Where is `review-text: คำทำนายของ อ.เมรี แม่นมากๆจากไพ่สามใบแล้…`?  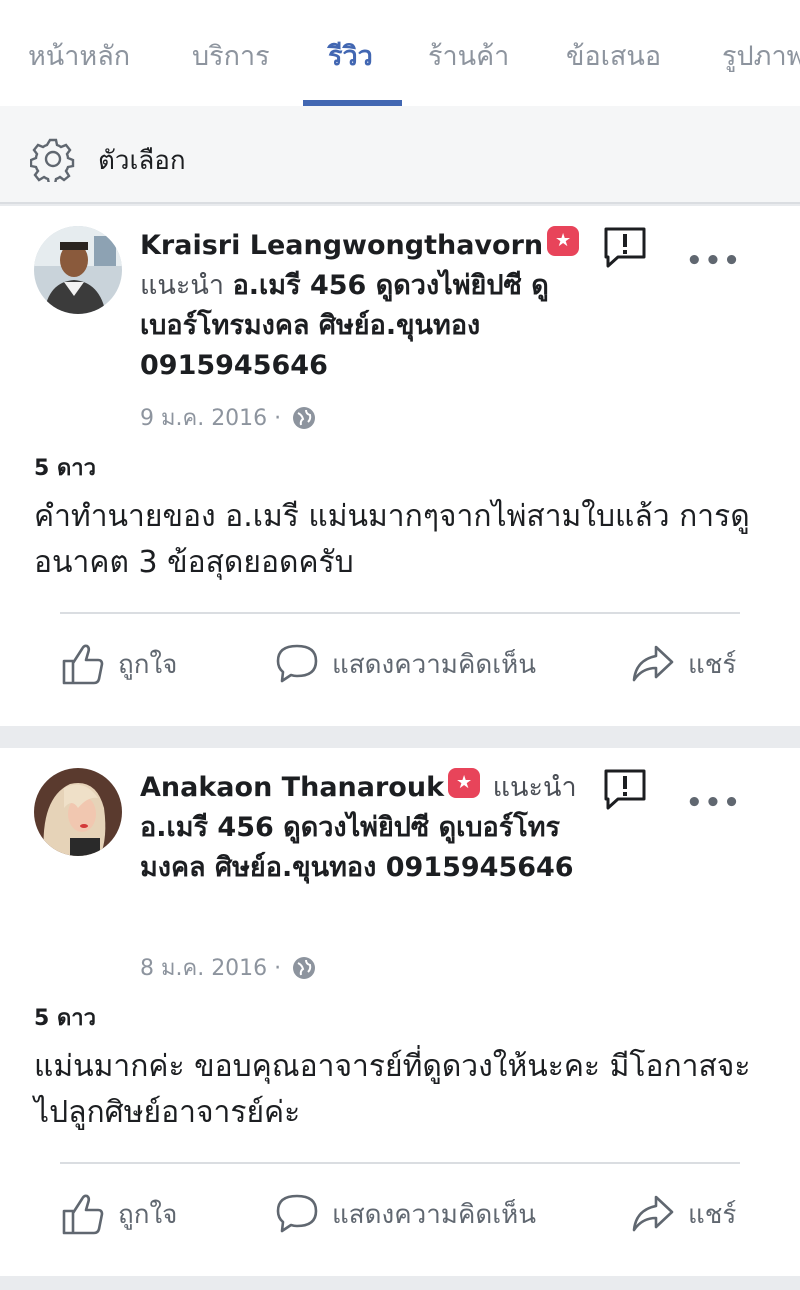
review-text: คำทำนายของ อ.เมรี แม่นมากๆจากไพ่สามใบแล้… is located at coordinates (392, 539).